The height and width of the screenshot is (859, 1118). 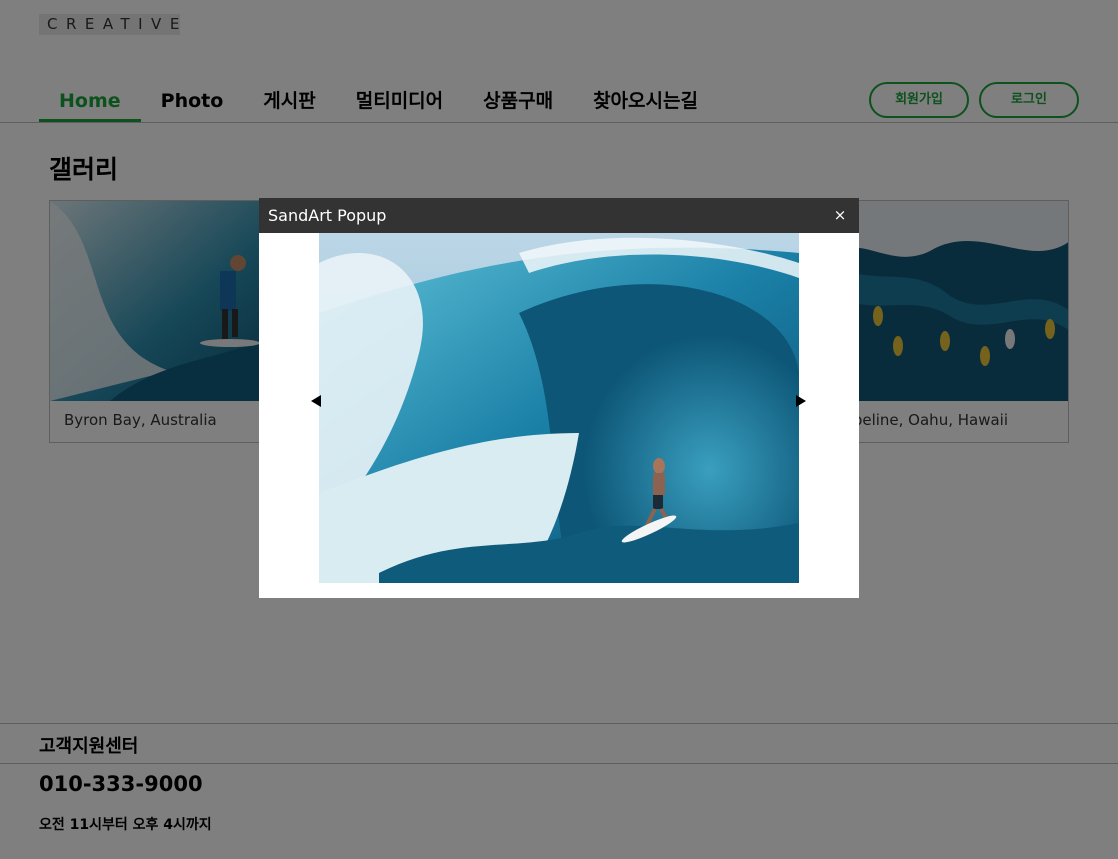 I want to click on arrow-left-icon, so click(x=316, y=401).